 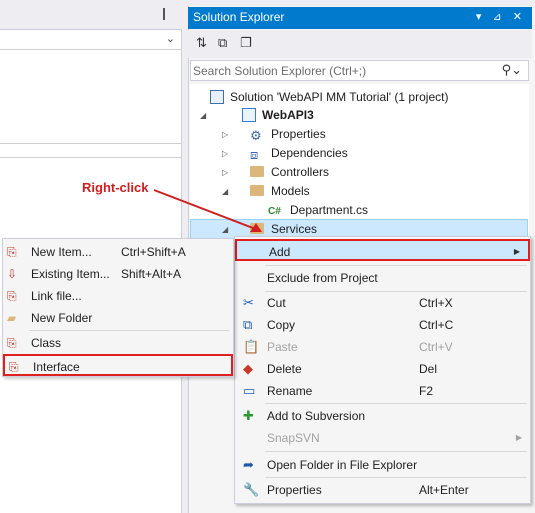 I want to click on tree-item-label: Properties, so click(x=298, y=134).